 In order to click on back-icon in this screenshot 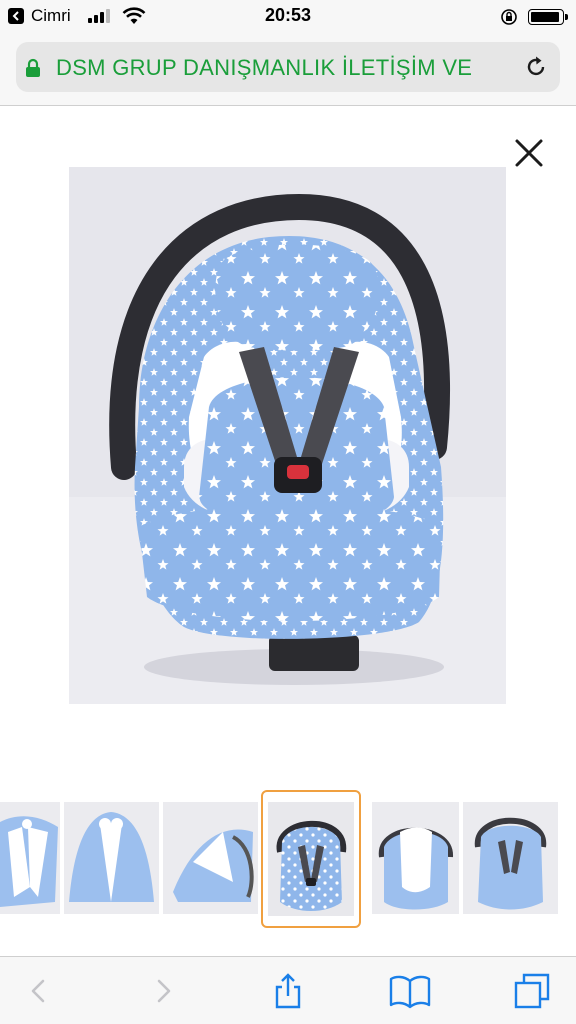, I will do `click(38, 991)`.